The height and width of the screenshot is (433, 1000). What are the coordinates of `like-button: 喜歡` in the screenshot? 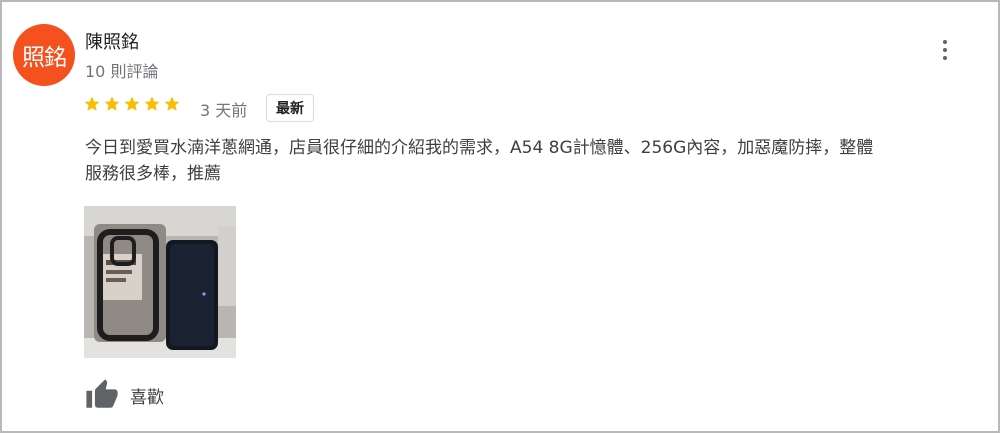 It's located at (124, 395).